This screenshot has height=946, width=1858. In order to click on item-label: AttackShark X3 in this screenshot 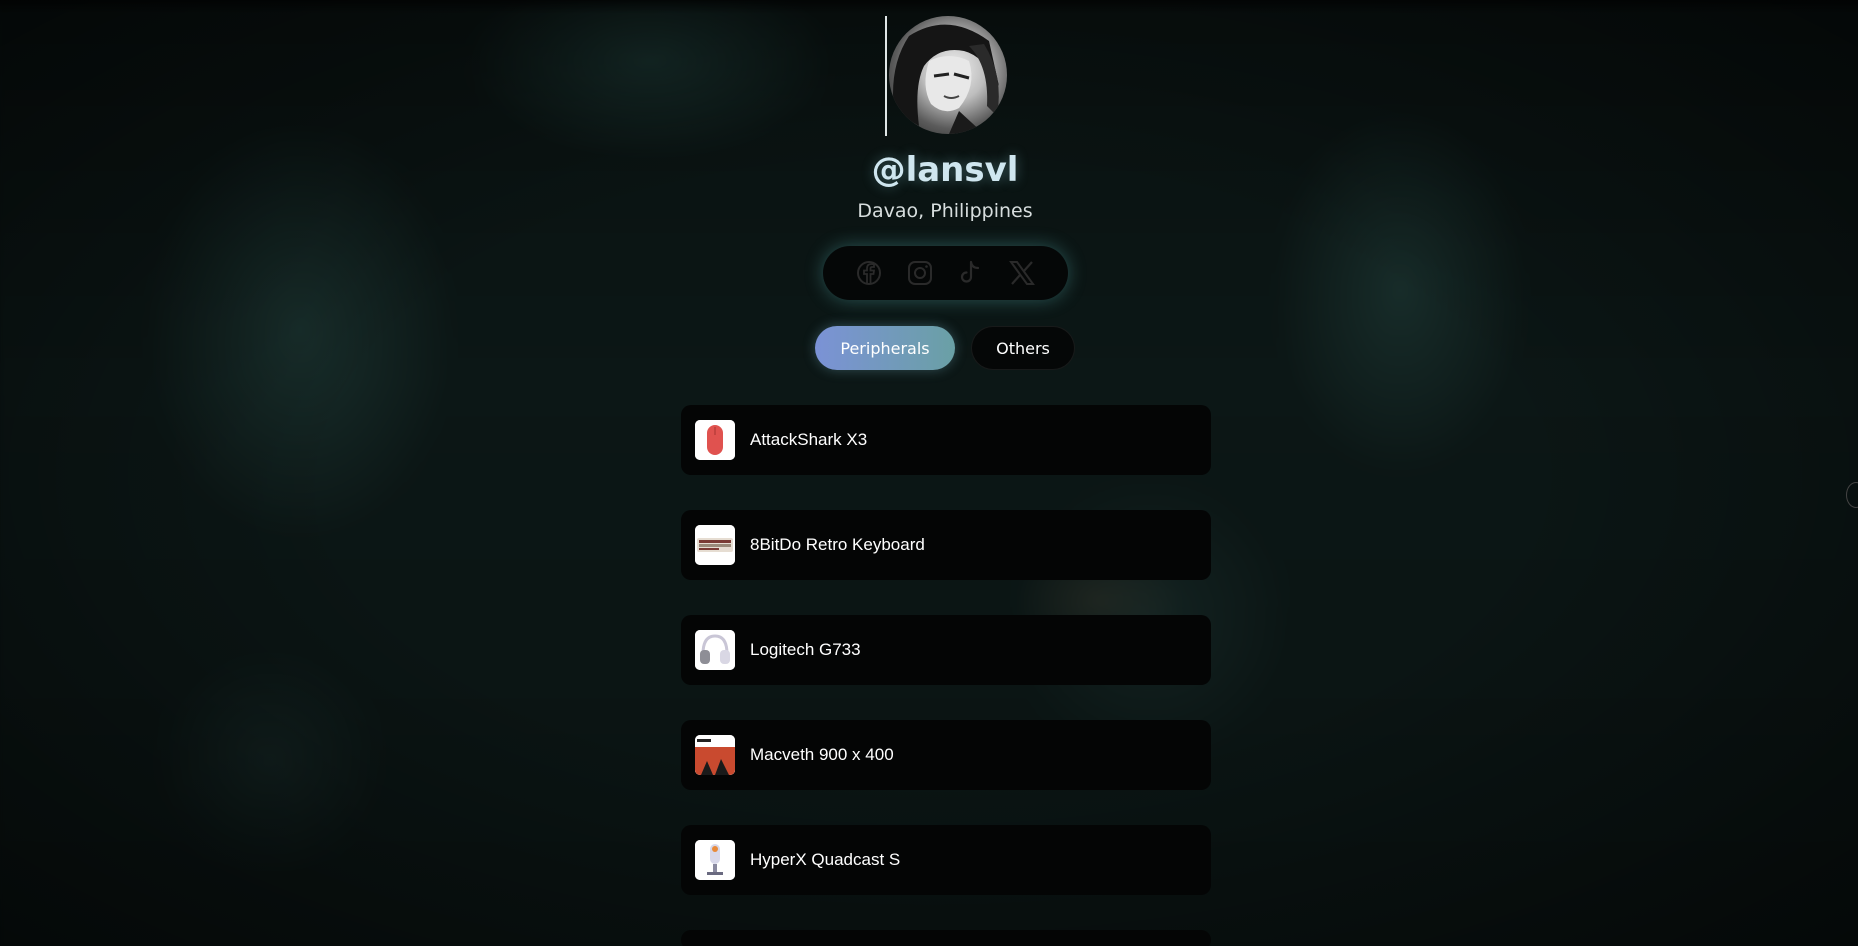, I will do `click(809, 439)`.